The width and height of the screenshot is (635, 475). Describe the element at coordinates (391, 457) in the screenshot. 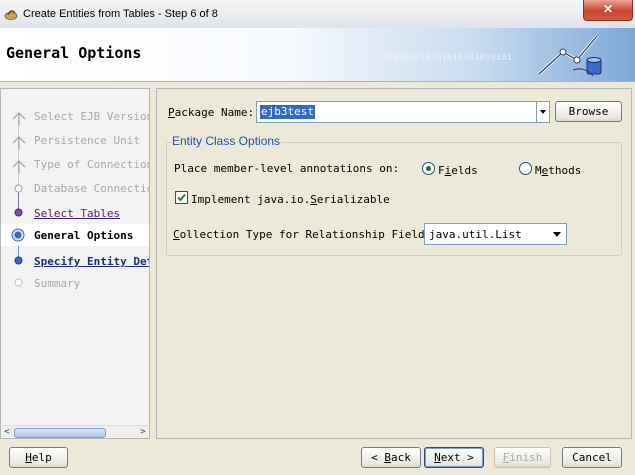

I see `back-button: < Back` at that location.